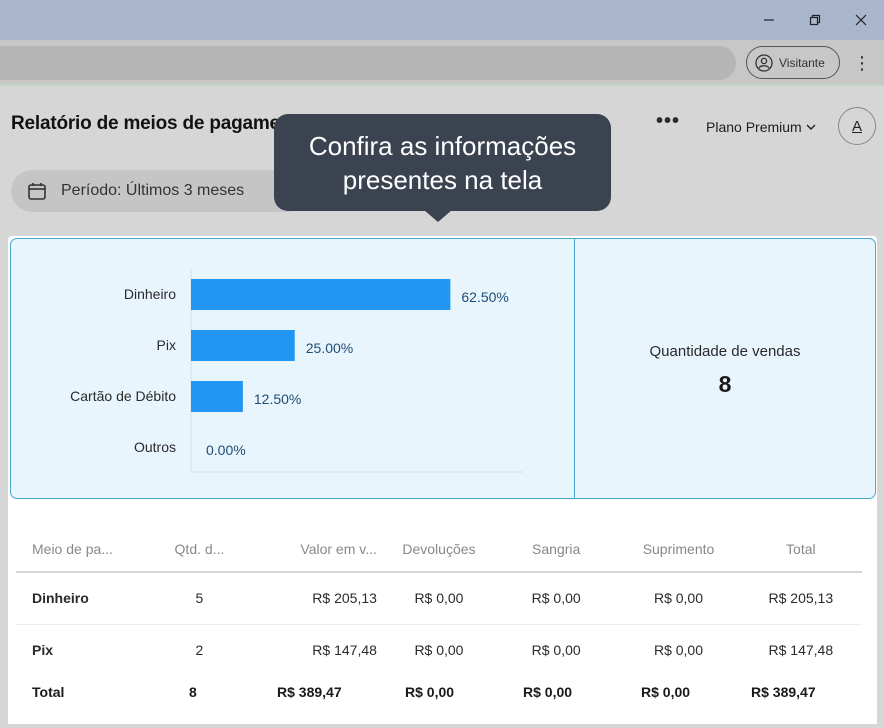  I want to click on col-header-total: Total, so click(800, 549).